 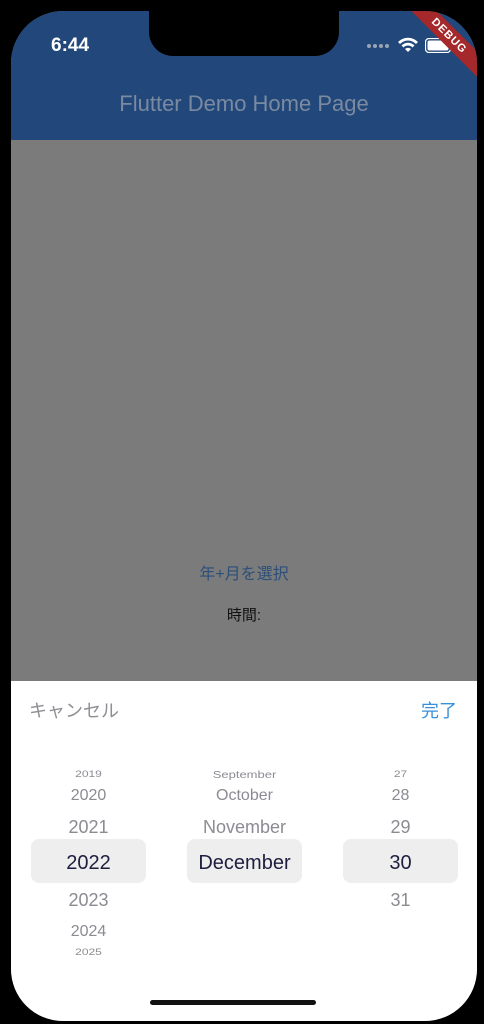 I want to click on day-item-selected: 30, so click(x=400, y=863).